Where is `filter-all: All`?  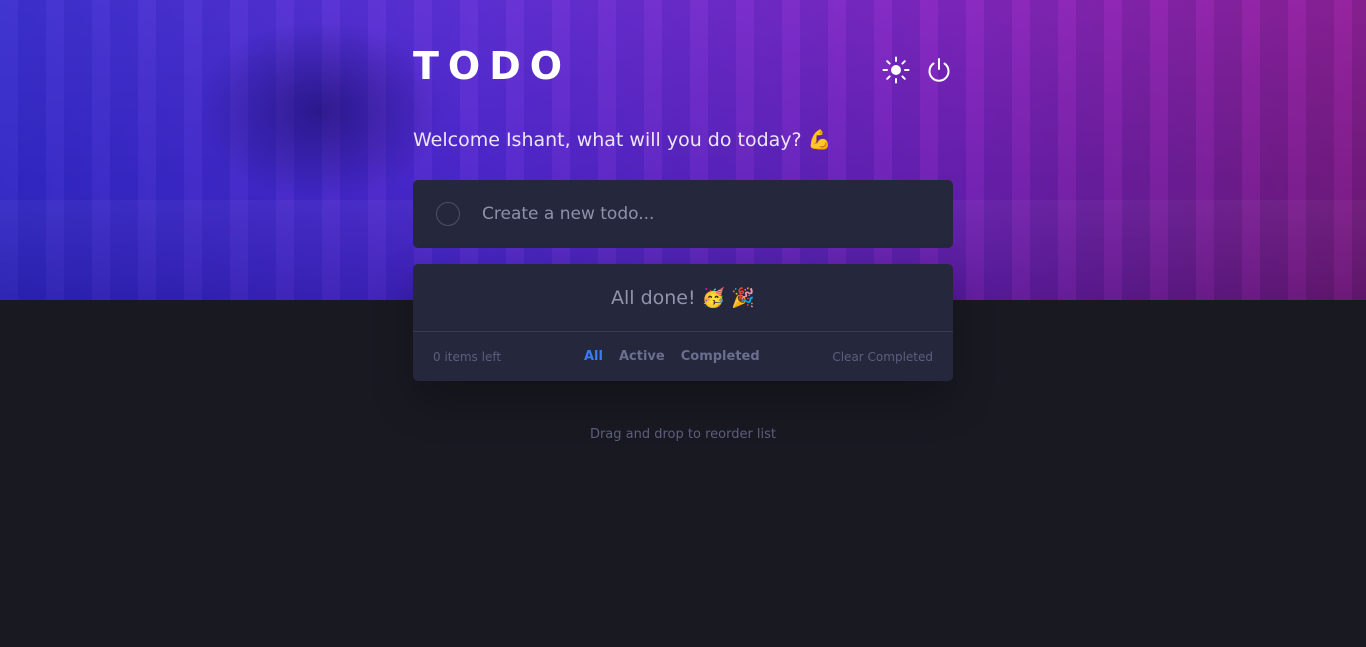
filter-all: All is located at coordinates (593, 356).